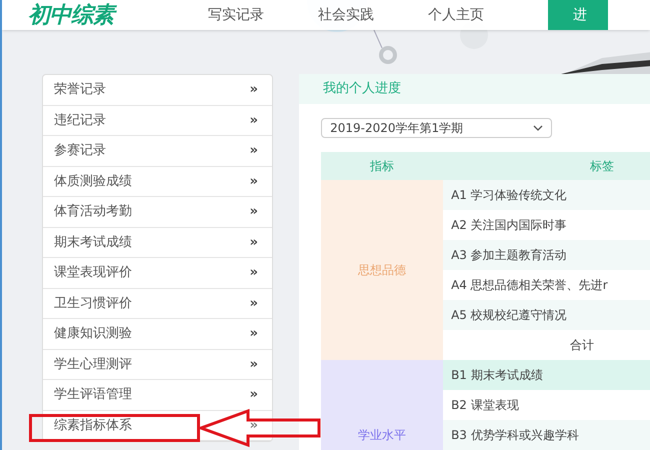 Image resolution: width=650 pixels, height=450 pixels. What do you see at coordinates (243, 15) in the screenshot?
I see `nav-tab: 写实记录` at bounding box center [243, 15].